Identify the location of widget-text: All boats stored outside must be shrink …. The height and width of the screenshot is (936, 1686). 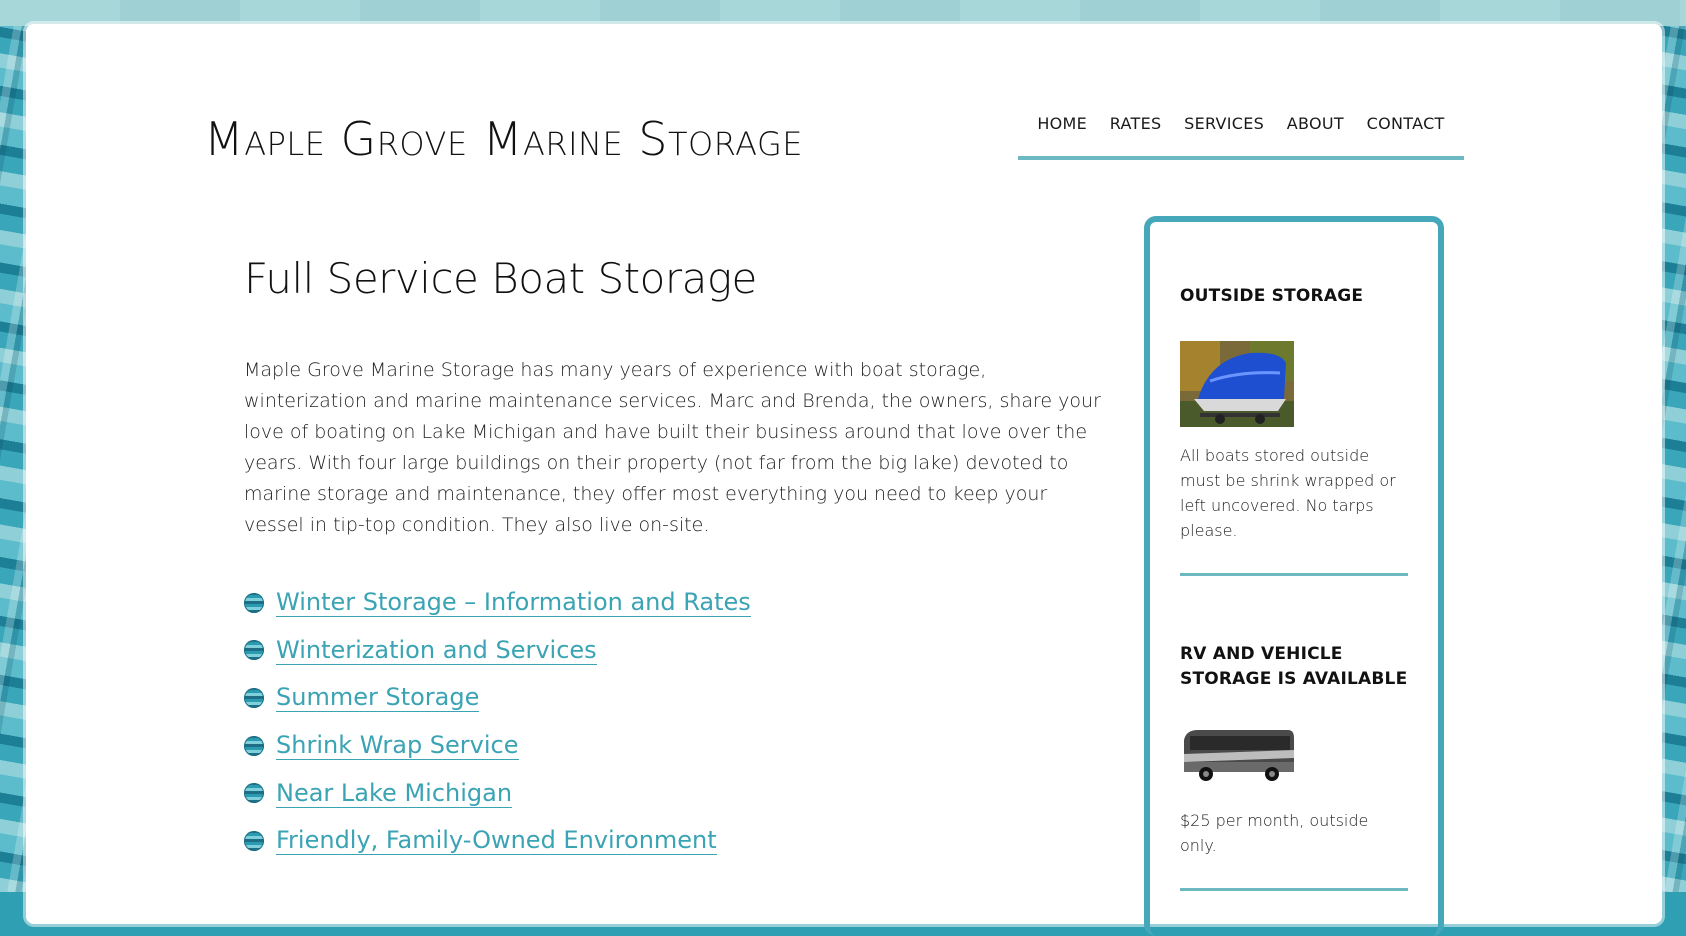
(1288, 493).